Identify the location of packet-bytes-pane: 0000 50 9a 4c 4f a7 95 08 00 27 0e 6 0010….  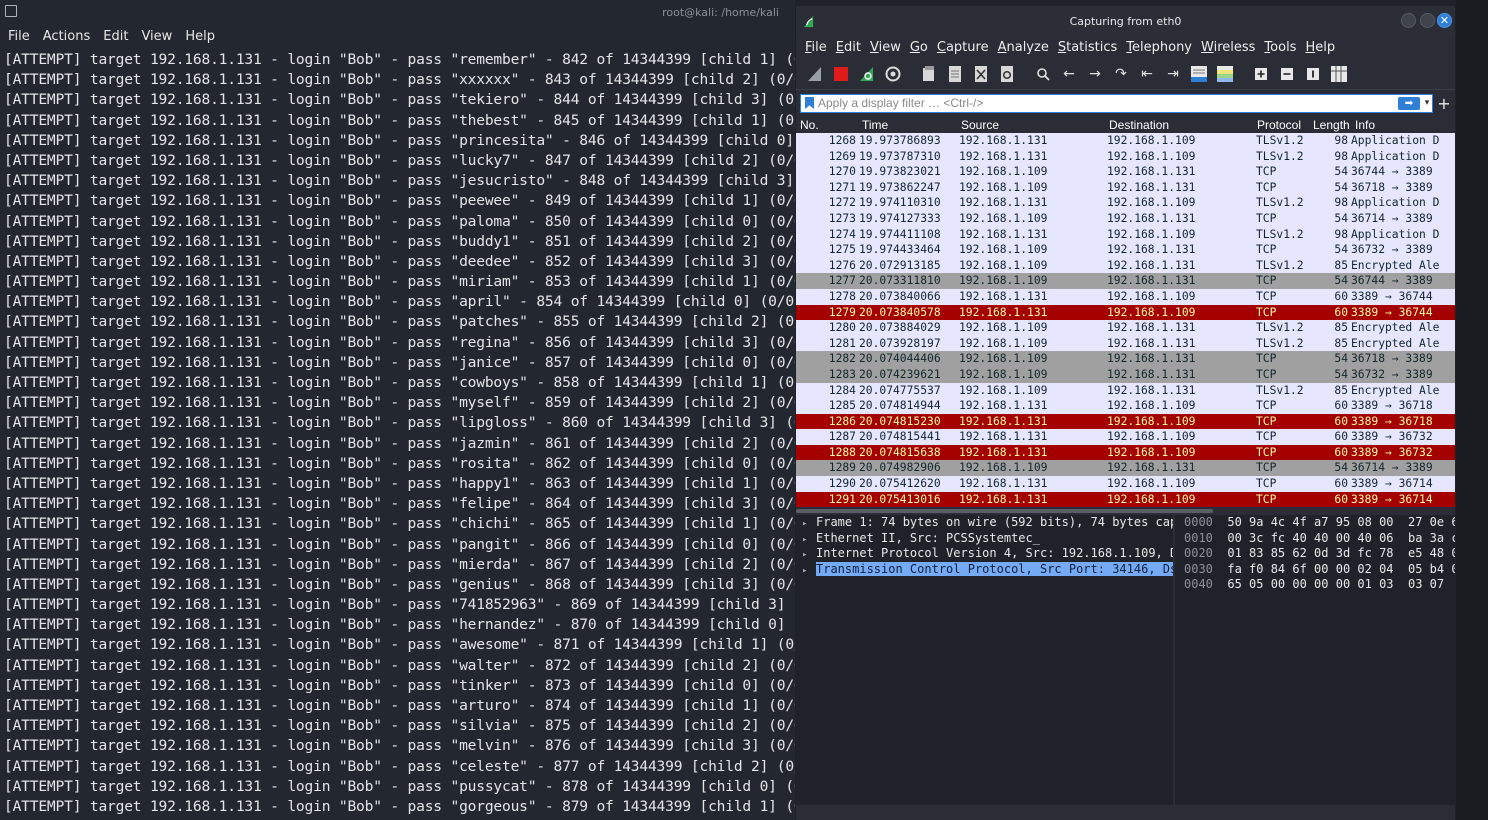
(1315, 660).